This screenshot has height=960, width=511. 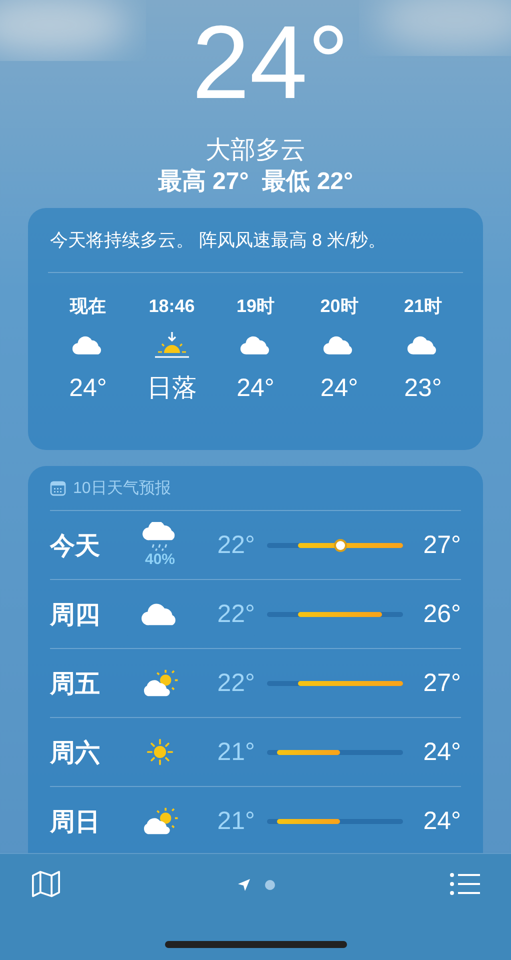 I want to click on location-arrow-icon, so click(x=243, y=885).